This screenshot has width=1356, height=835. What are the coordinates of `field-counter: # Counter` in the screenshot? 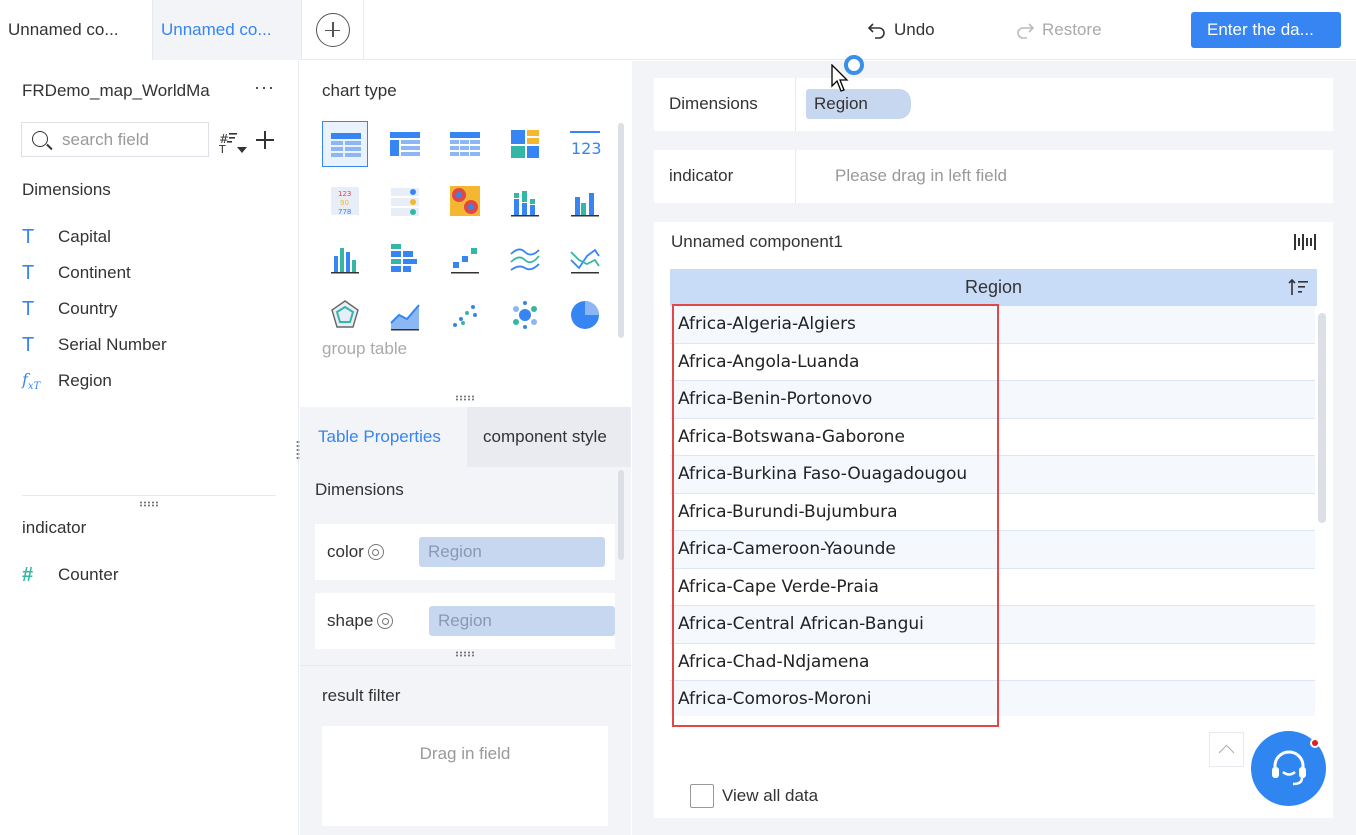 It's located at (70, 575).